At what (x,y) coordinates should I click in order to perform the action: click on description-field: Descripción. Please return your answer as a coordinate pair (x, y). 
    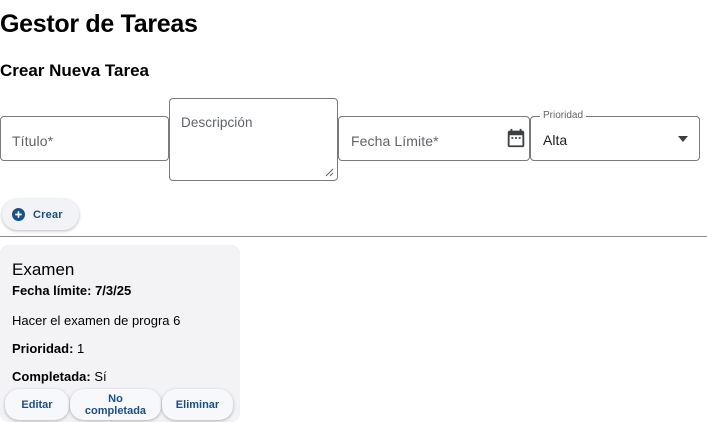
    Looking at the image, I should click on (253, 139).